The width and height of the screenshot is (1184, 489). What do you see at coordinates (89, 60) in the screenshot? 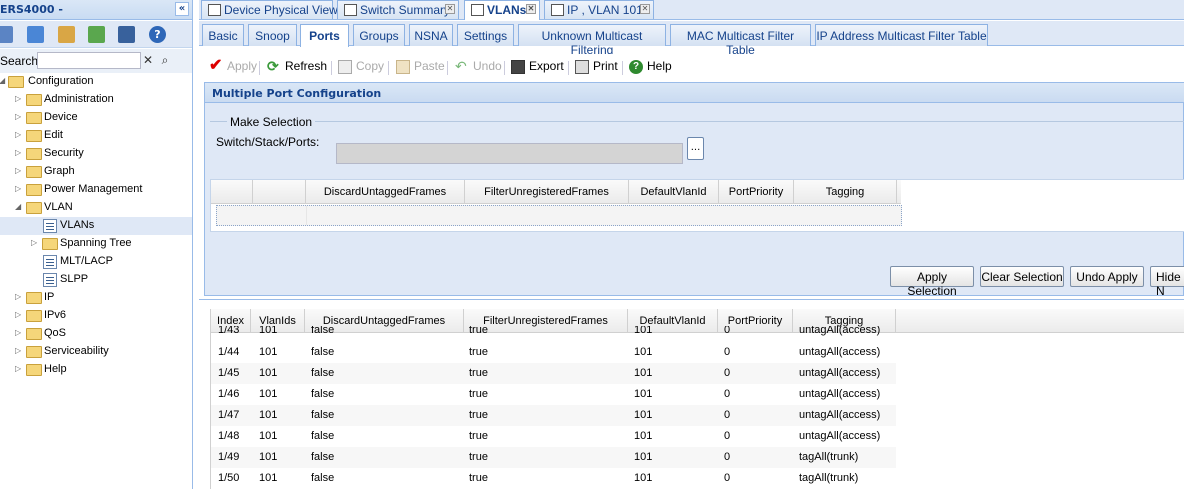
I see `search-input` at bounding box center [89, 60].